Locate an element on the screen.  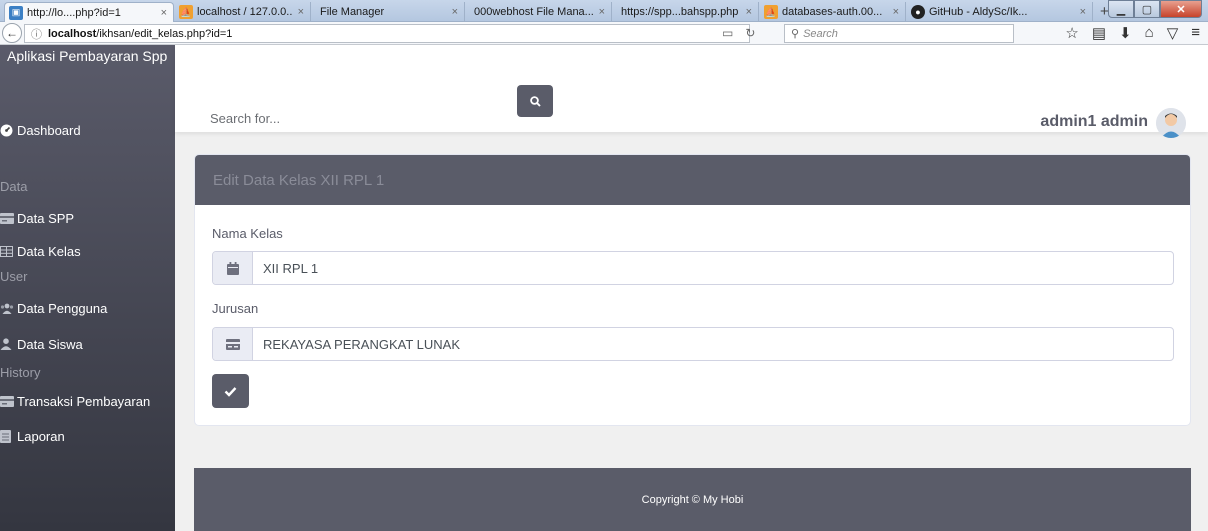
search-placeholder: Search is located at coordinates (820, 33).